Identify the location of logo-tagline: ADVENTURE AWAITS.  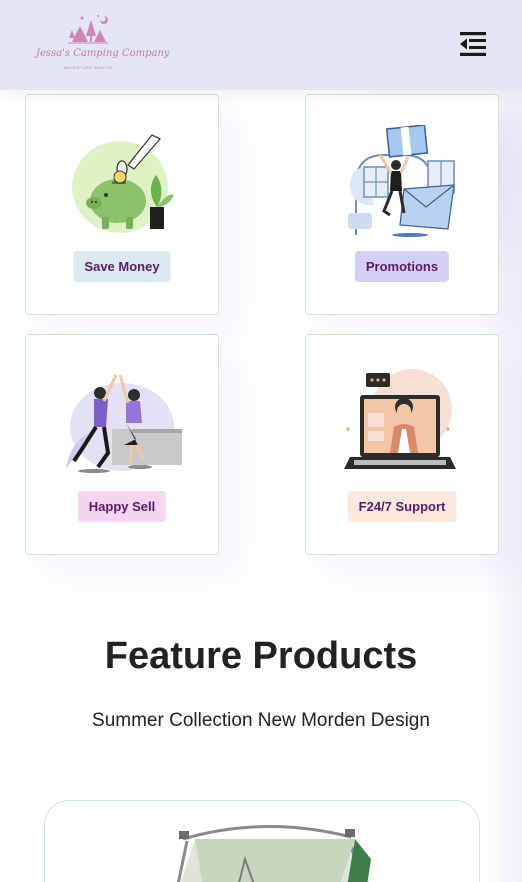
(88, 67).